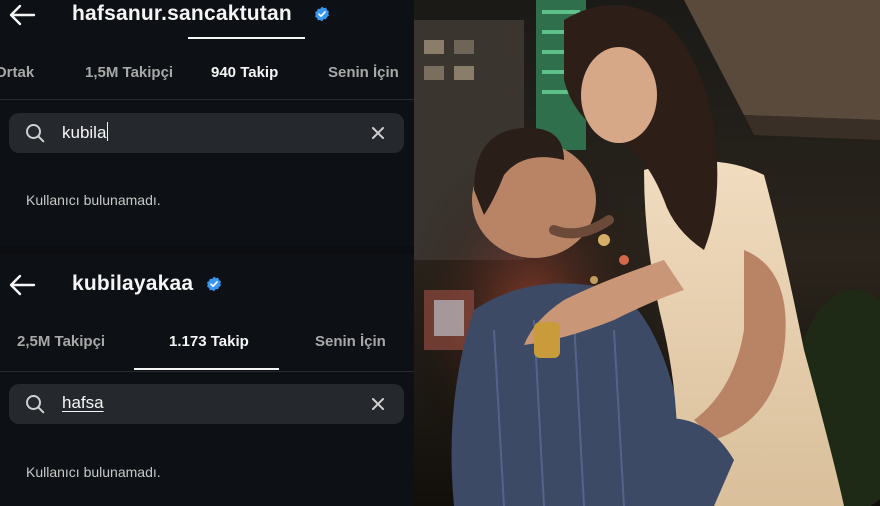  Describe the element at coordinates (85, 132) in the screenshot. I see `search-input: kubila` at that location.